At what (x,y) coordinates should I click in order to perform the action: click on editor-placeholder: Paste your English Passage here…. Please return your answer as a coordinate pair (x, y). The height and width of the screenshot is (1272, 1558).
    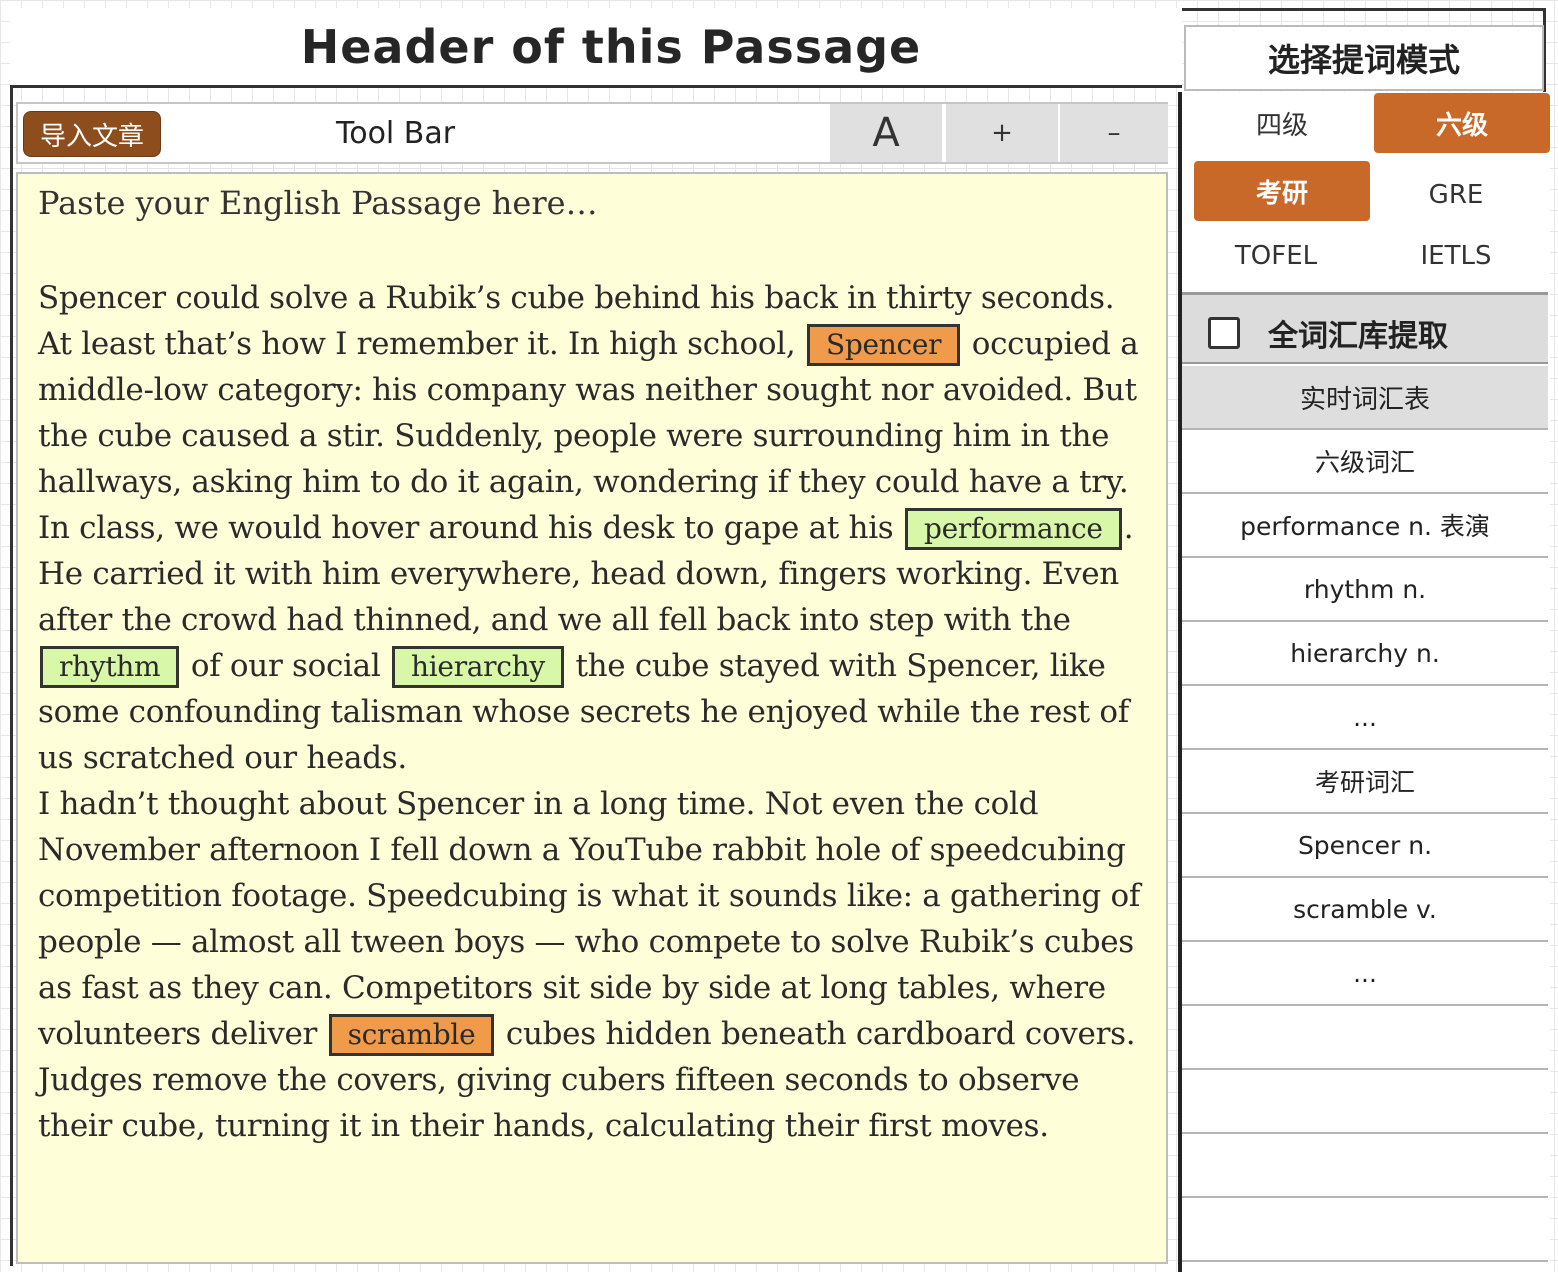
    Looking at the image, I should click on (318, 203).